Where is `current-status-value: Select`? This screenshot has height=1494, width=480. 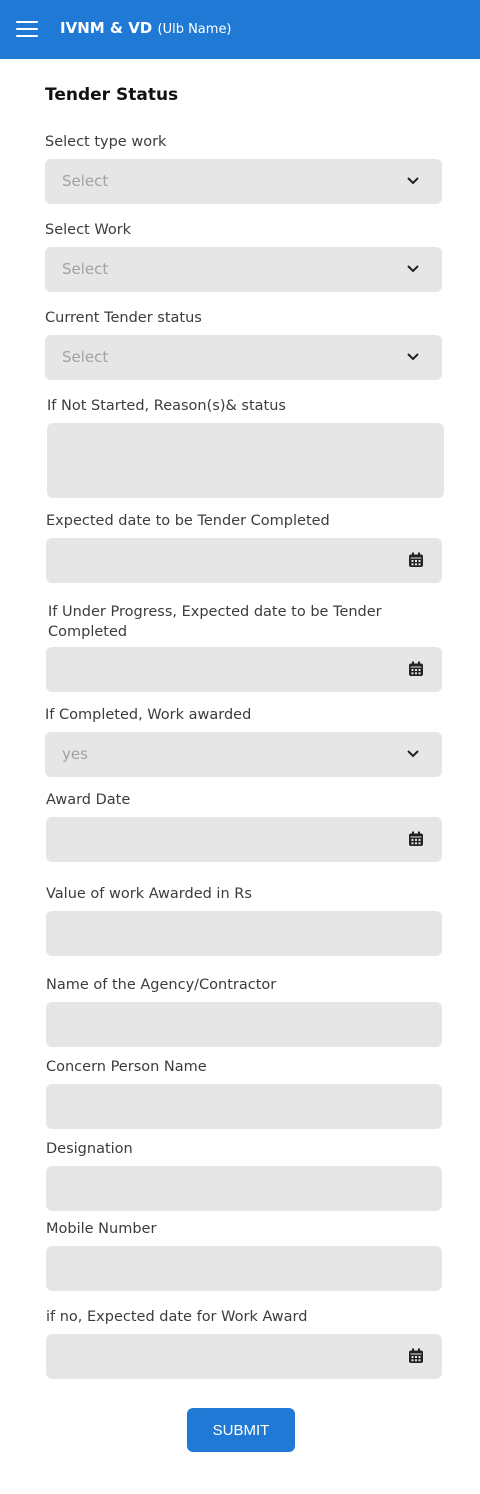 current-status-value: Select is located at coordinates (85, 357).